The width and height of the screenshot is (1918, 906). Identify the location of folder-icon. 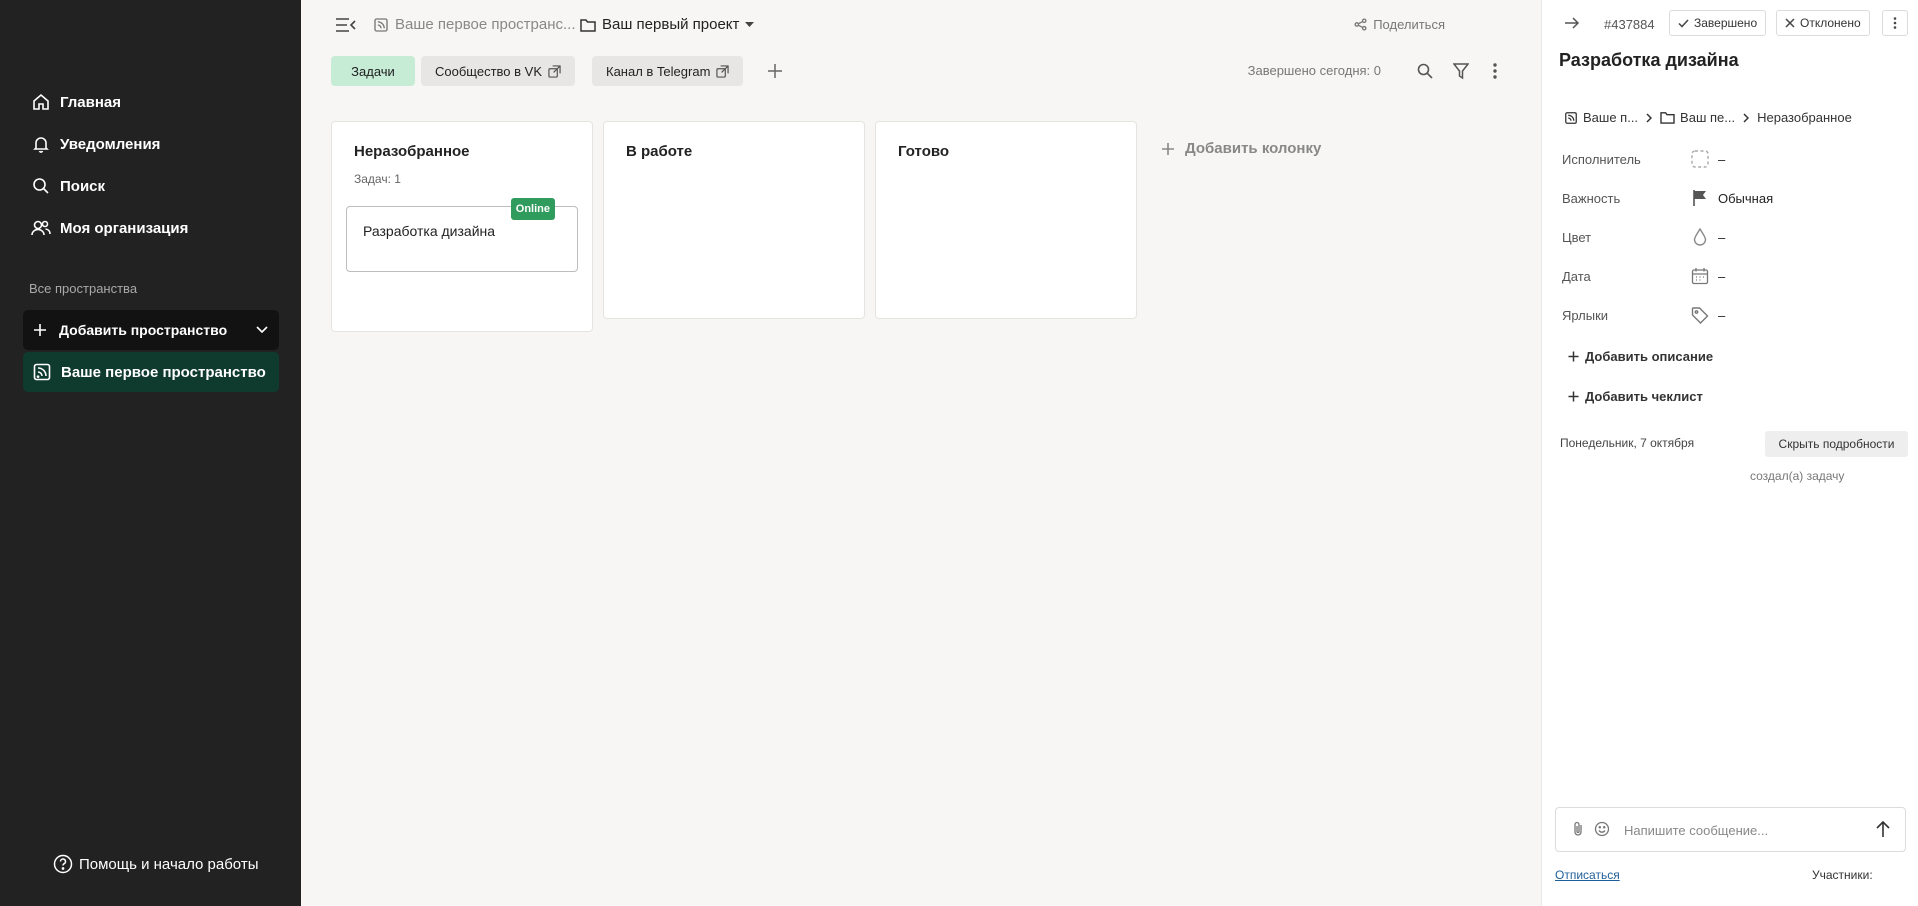
(588, 25).